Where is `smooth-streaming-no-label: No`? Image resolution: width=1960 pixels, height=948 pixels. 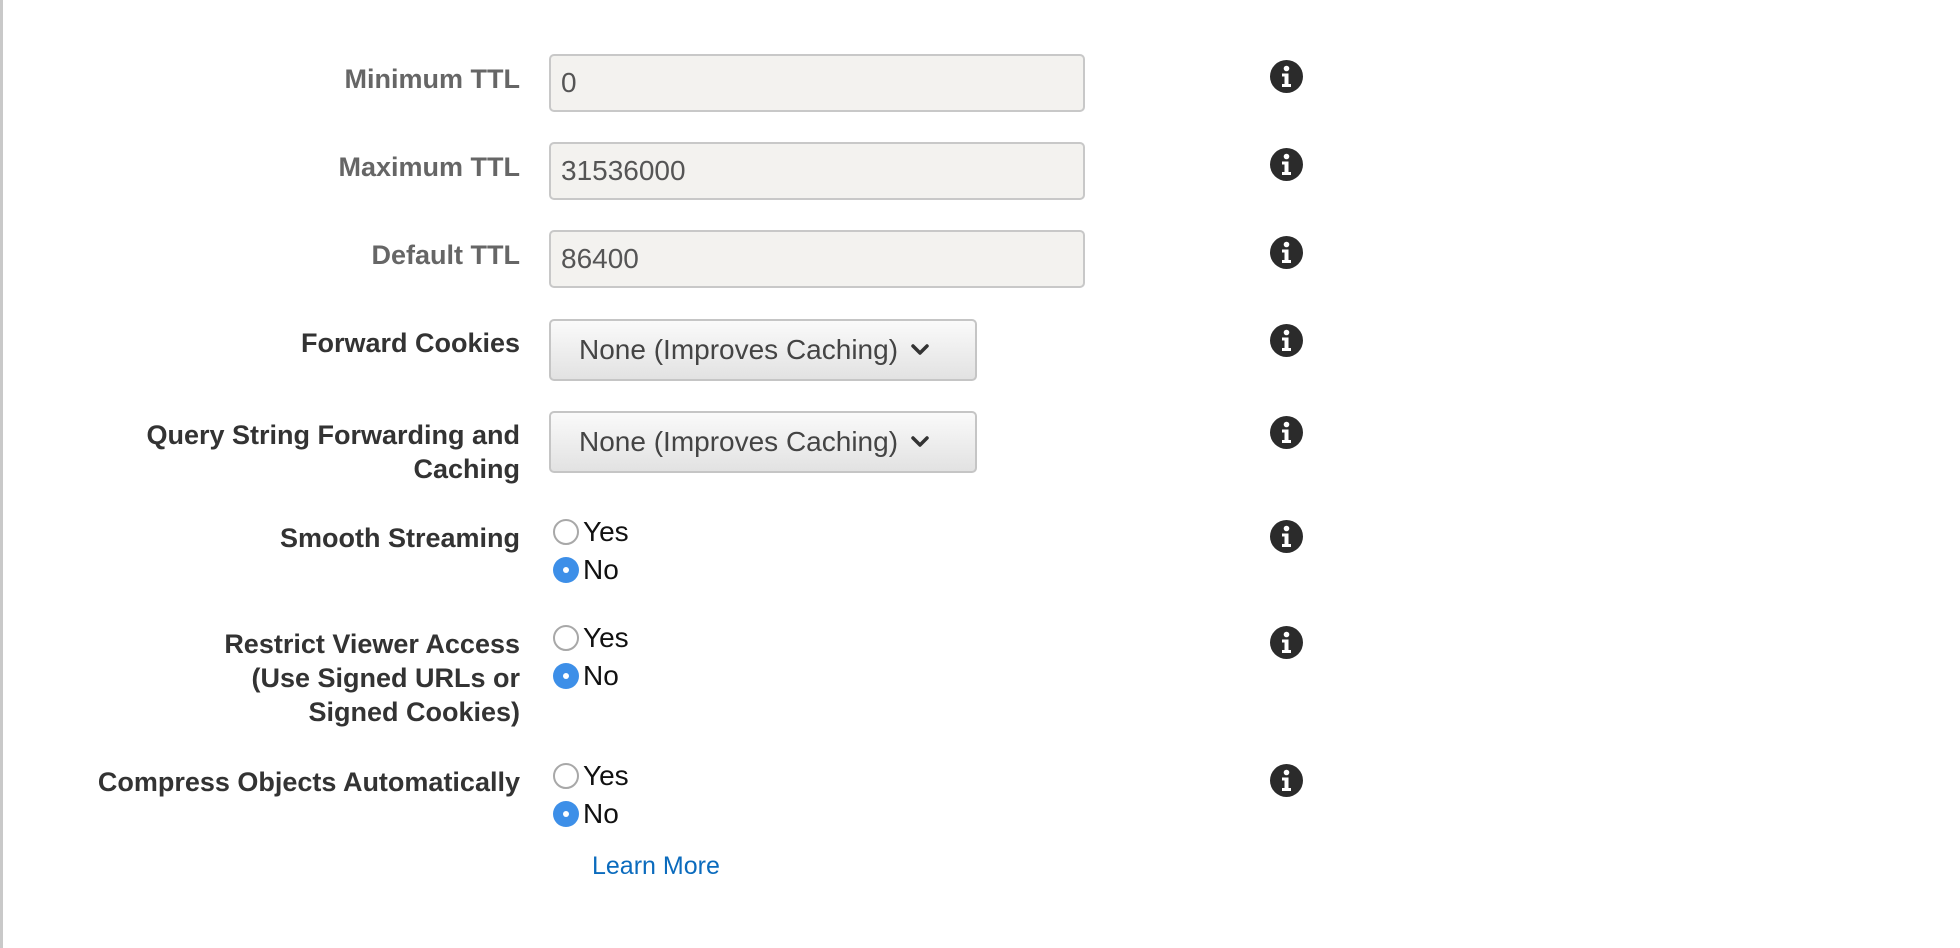 smooth-streaming-no-label: No is located at coordinates (601, 569).